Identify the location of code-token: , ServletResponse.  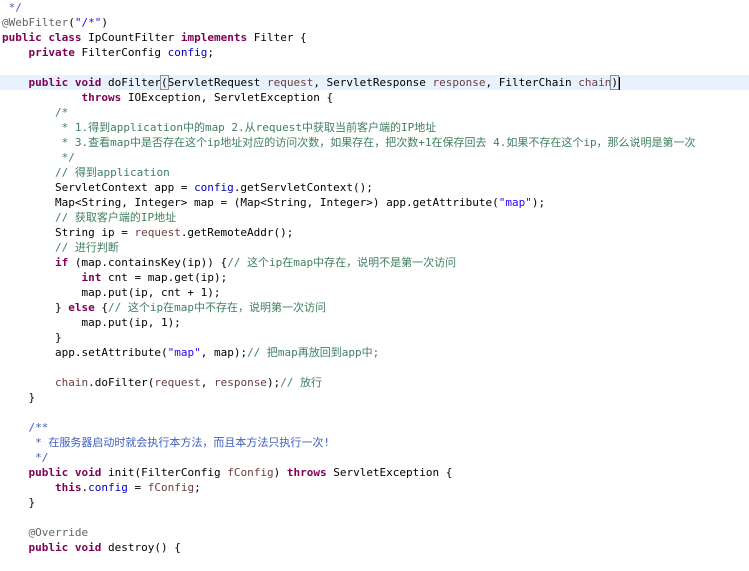
(373, 82).